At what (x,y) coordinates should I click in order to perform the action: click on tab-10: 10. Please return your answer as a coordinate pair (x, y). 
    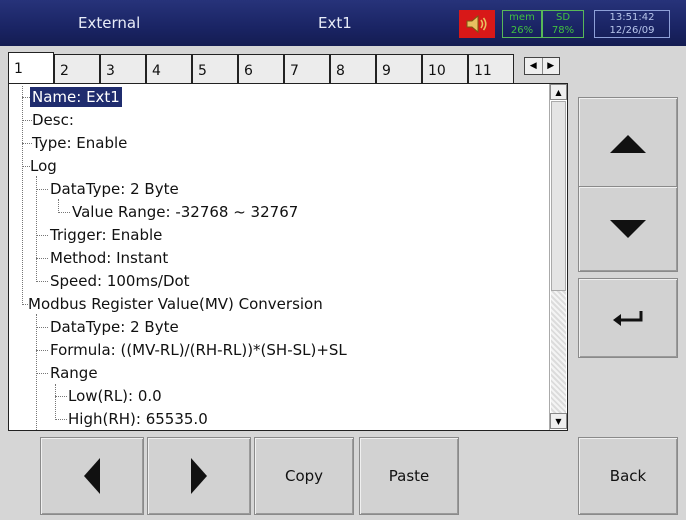
    Looking at the image, I should click on (445, 69).